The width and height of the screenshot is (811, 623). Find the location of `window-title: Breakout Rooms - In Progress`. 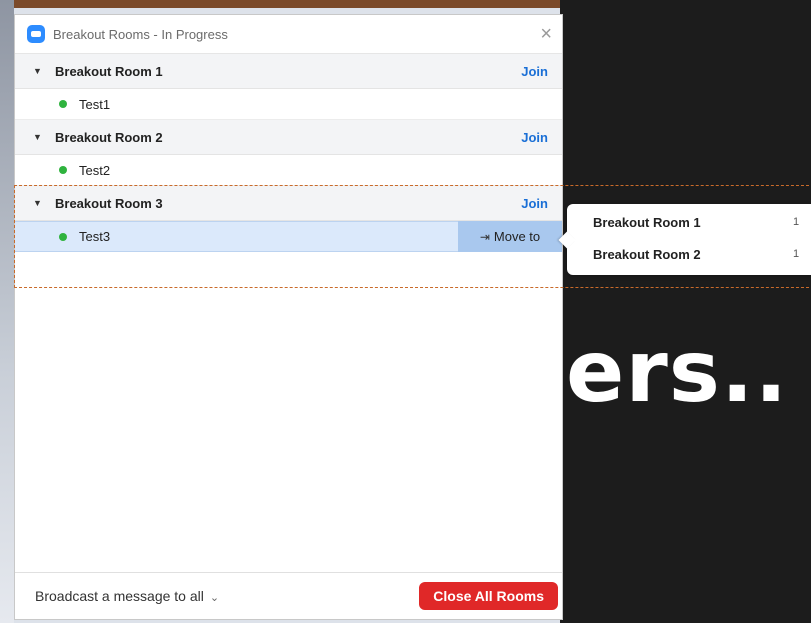

window-title: Breakout Rooms - In Progress is located at coordinates (140, 34).